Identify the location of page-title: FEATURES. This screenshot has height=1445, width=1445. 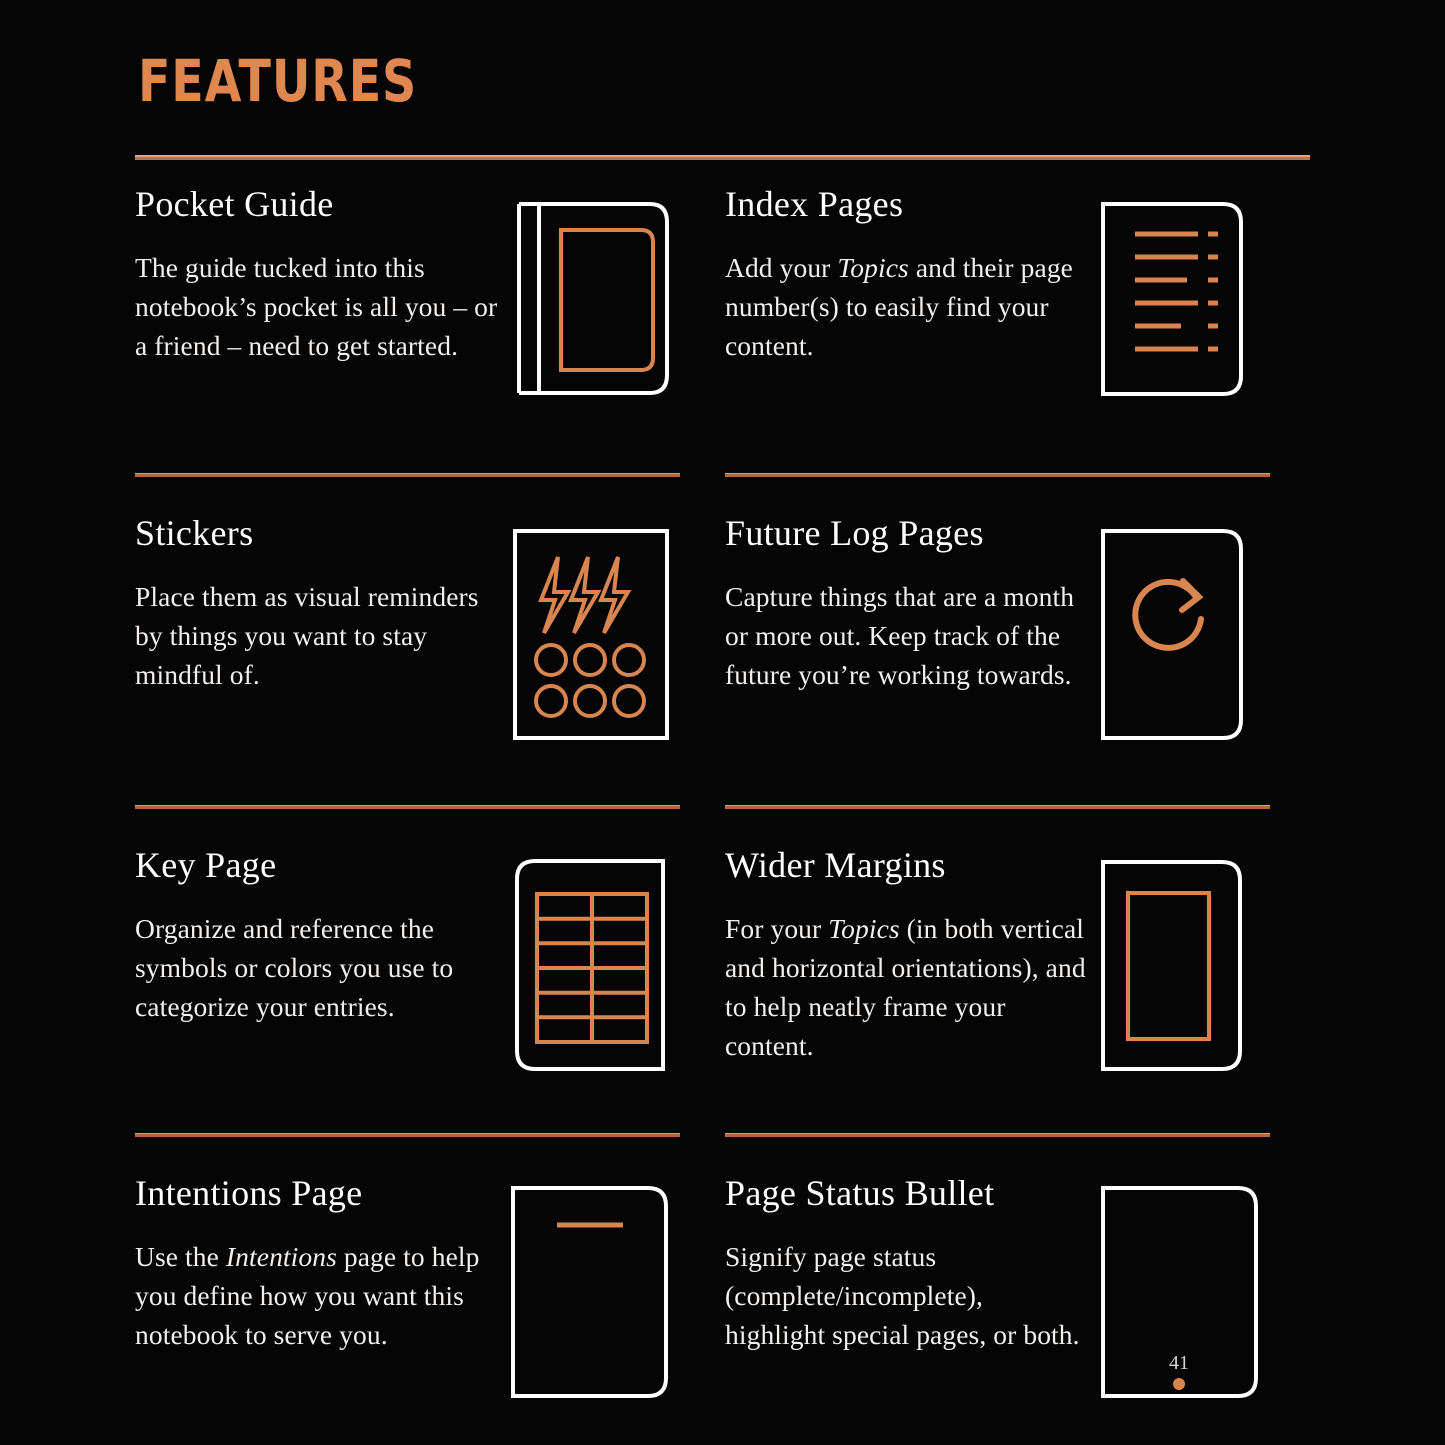
(278, 81).